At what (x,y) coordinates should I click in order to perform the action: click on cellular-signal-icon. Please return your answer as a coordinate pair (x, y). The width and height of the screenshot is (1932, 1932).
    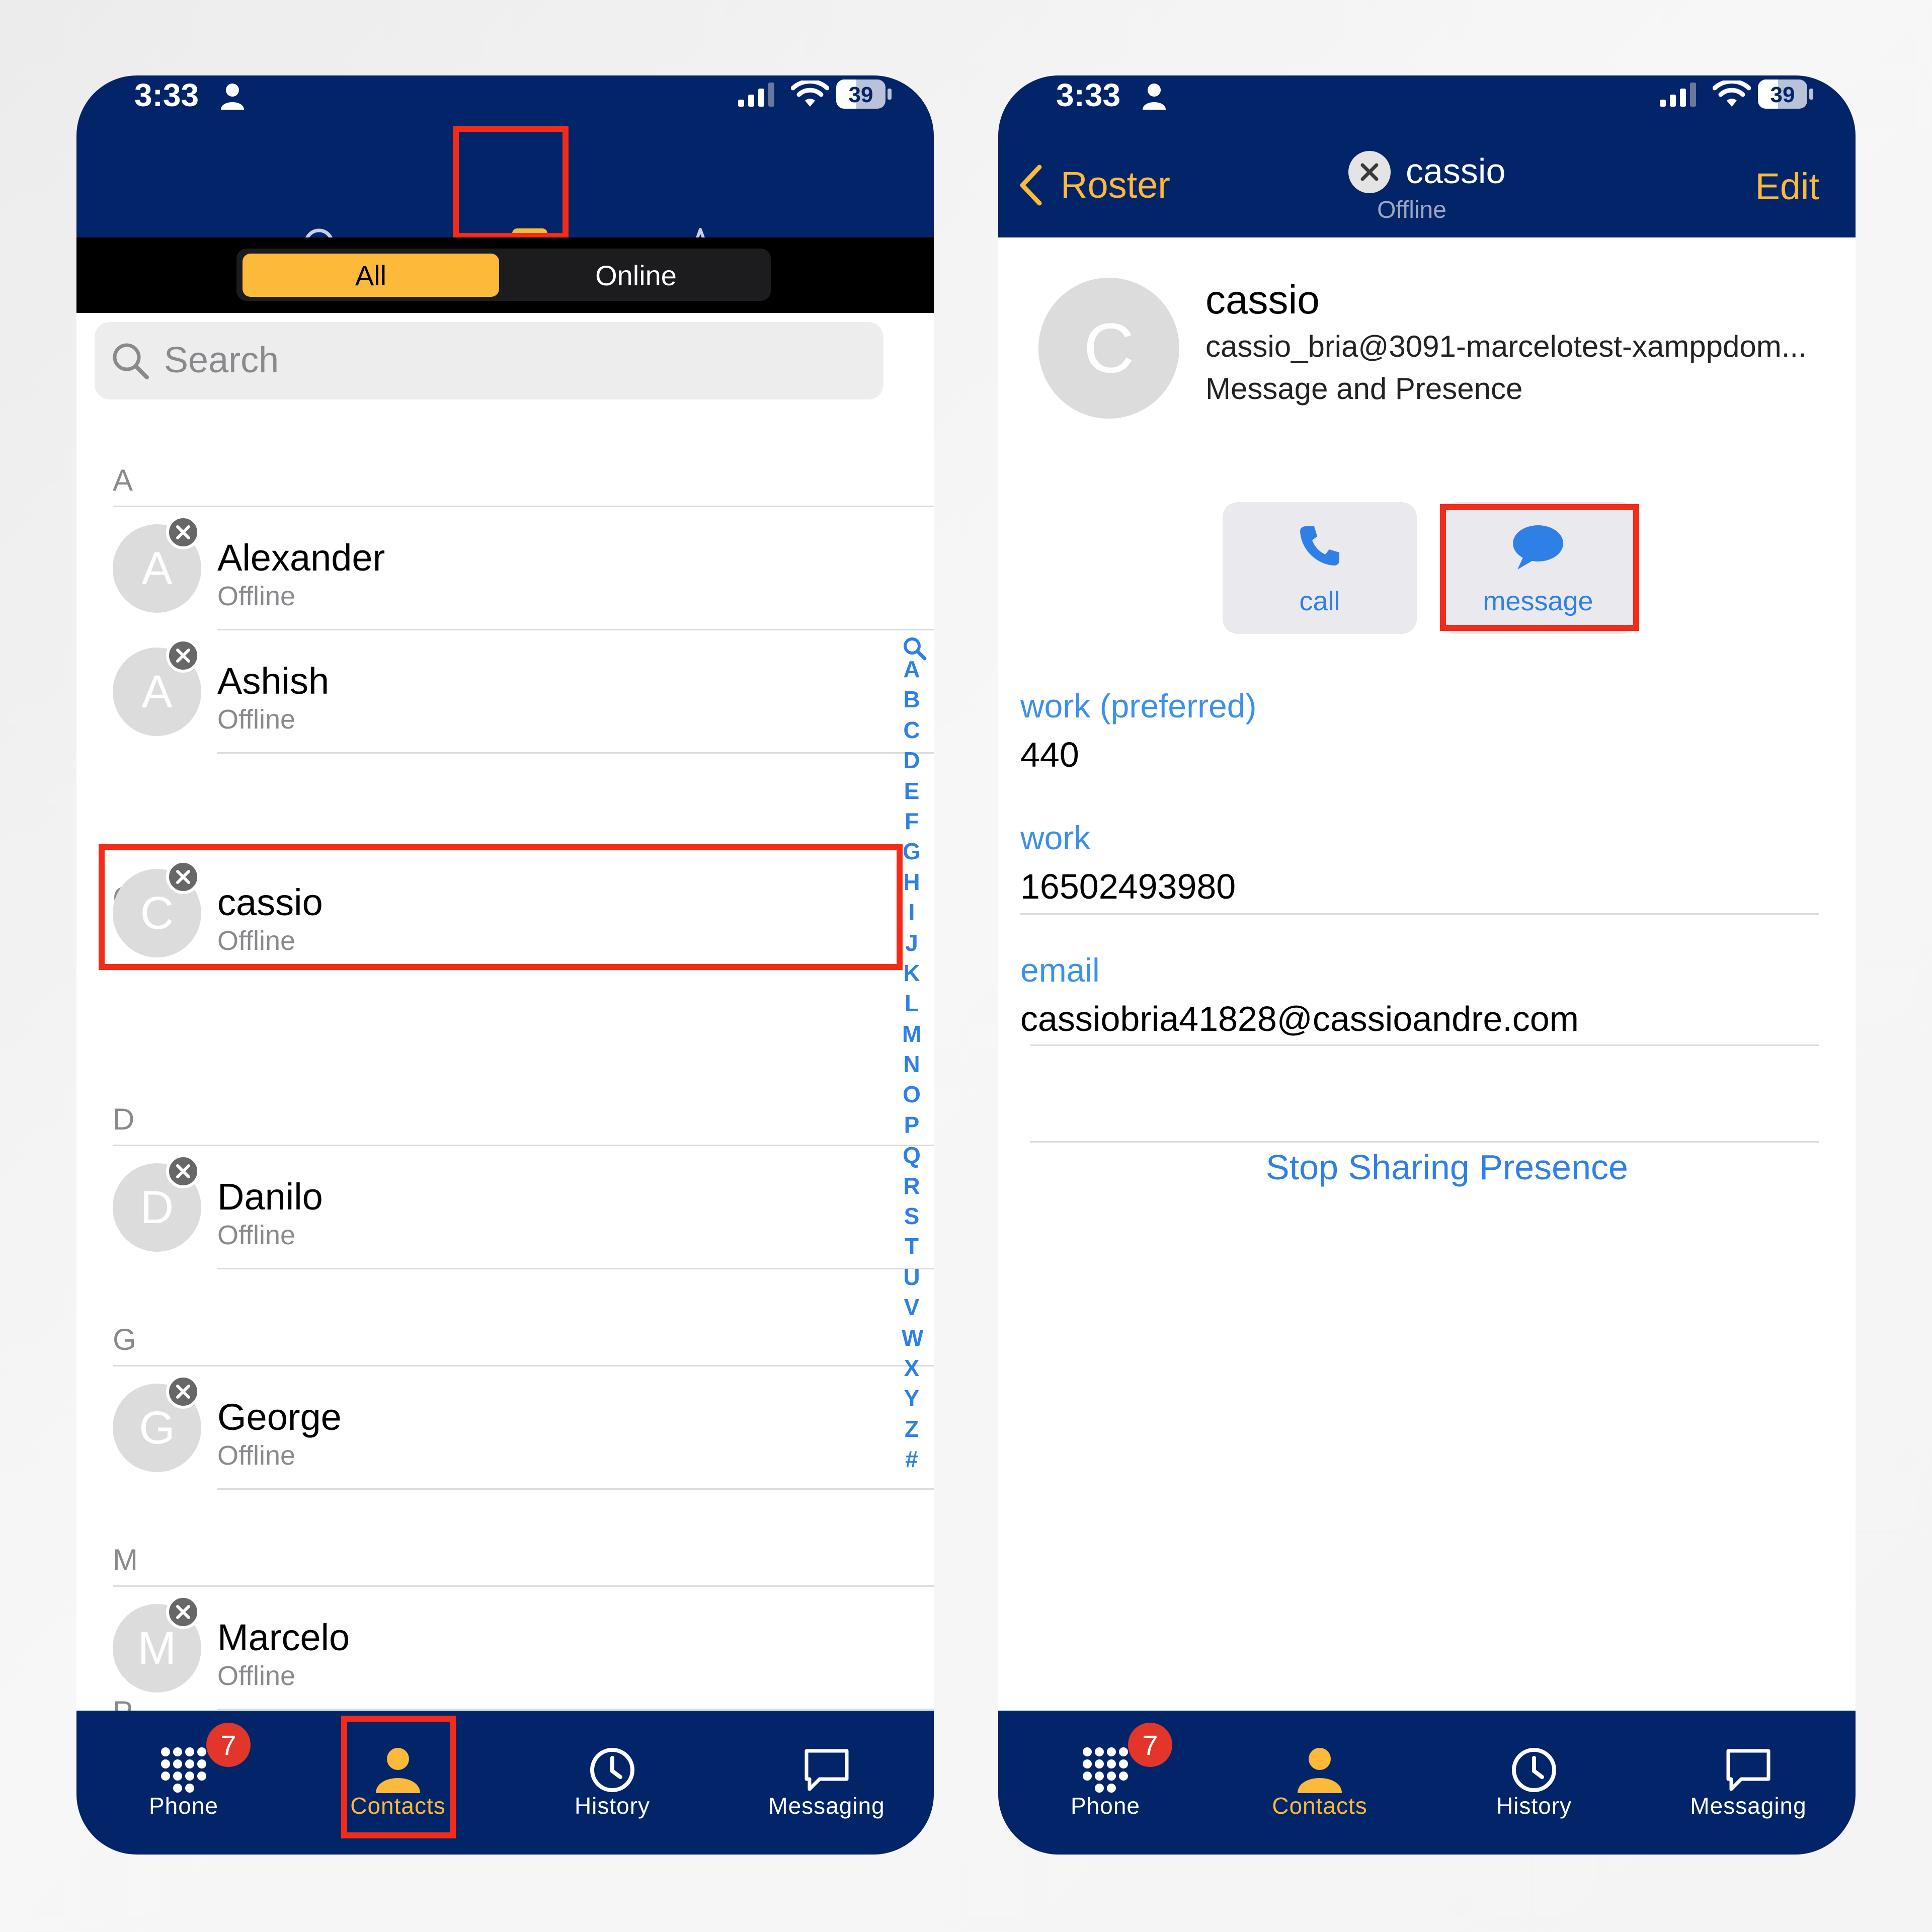
    Looking at the image, I should click on (1678, 95).